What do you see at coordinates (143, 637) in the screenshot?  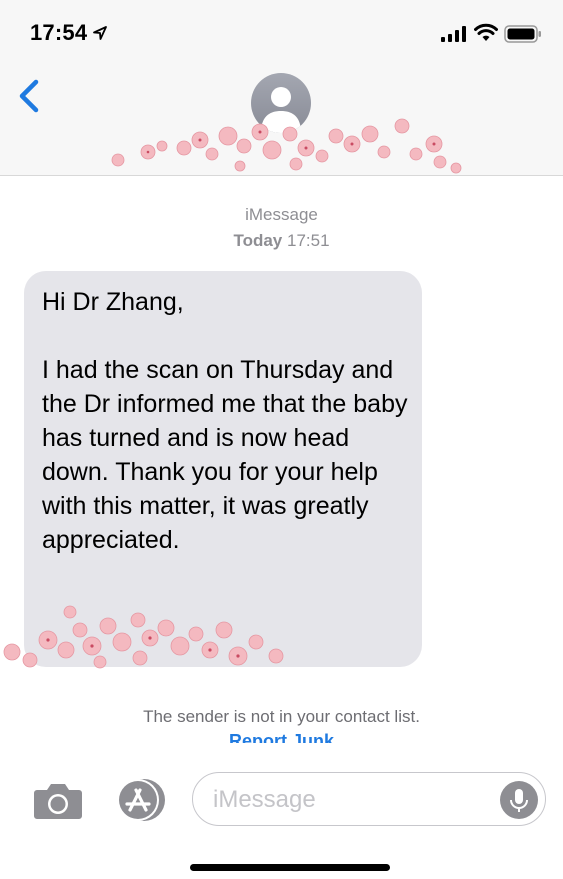 I see `cherry-blossom-effect-bubble` at bounding box center [143, 637].